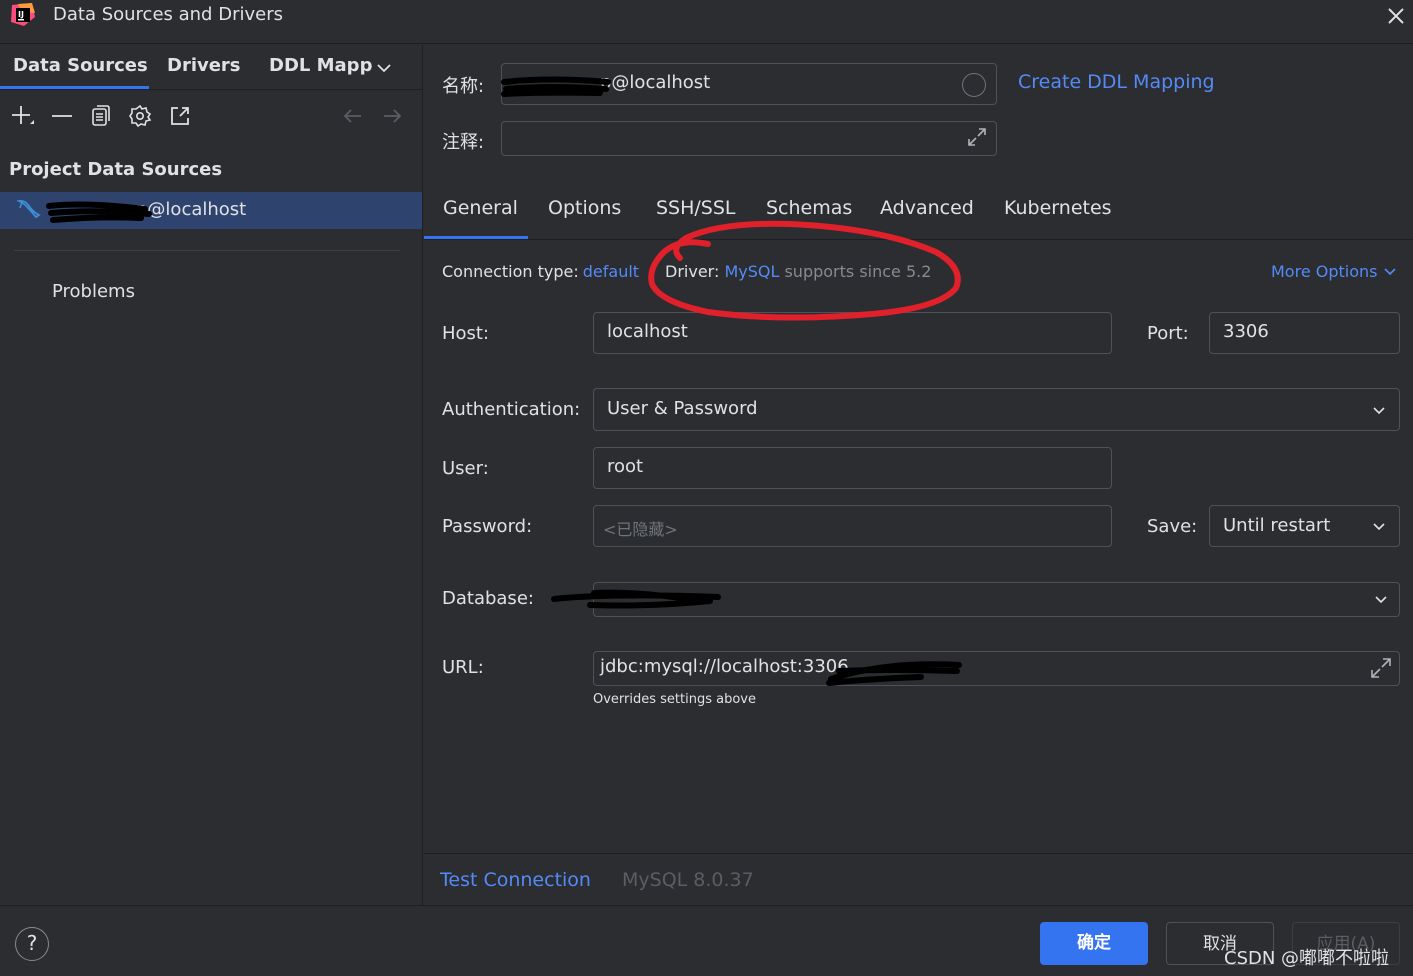 This screenshot has height=976, width=1413. I want to click on back-icon, so click(353, 116).